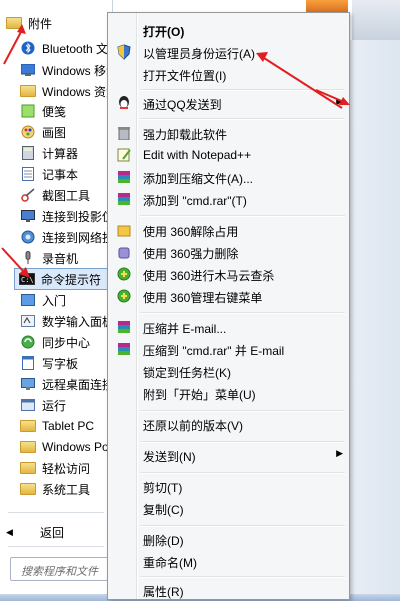 The height and width of the screenshot is (601, 400). I want to click on shield-icon, so click(124, 52).